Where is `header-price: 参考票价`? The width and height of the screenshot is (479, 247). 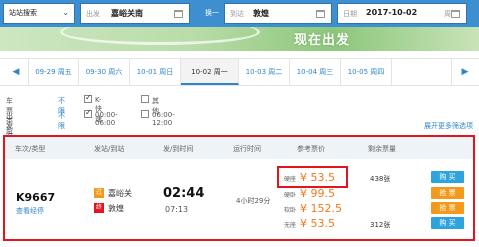
header-price: 参考票价 is located at coordinates (311, 149).